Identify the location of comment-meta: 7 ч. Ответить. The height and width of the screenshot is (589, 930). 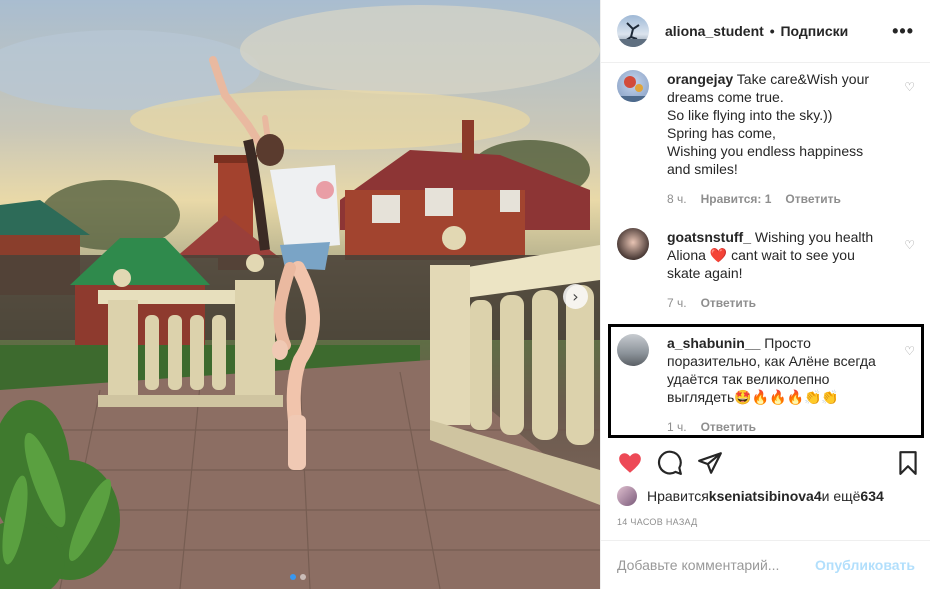
(776, 303).